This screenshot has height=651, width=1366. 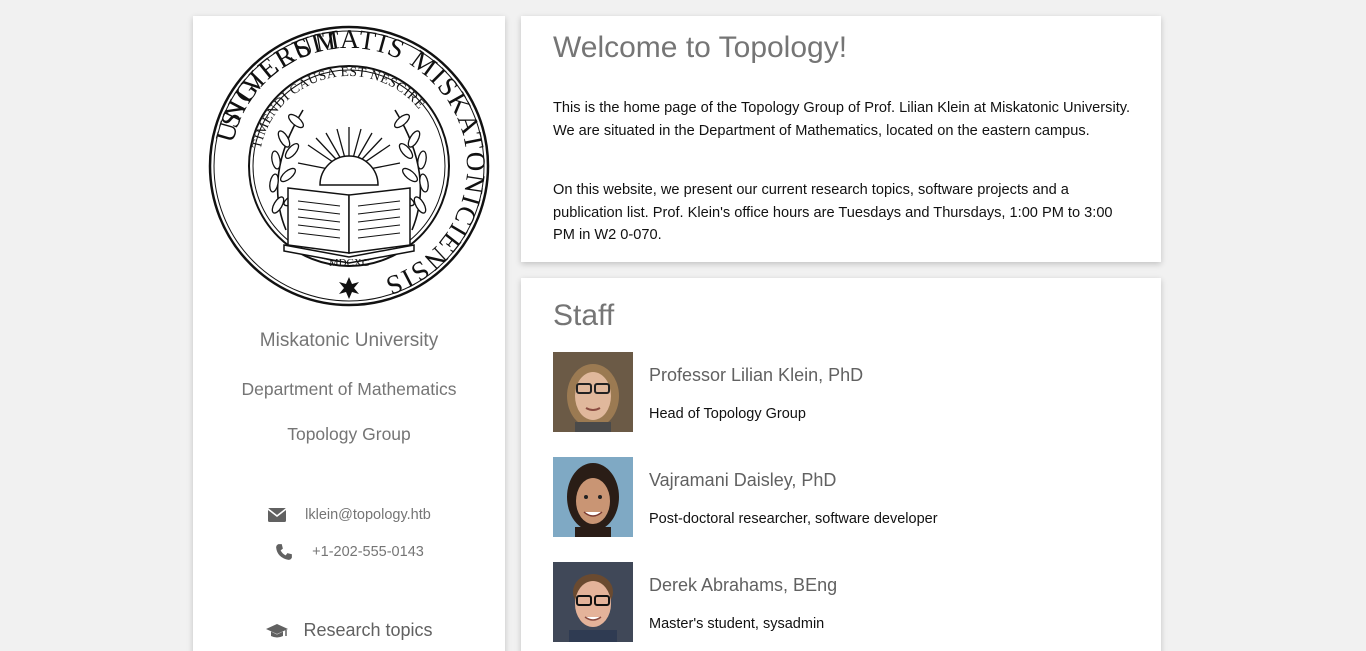 I want to click on staff-role: Master's student, sysadmin, so click(x=737, y=624).